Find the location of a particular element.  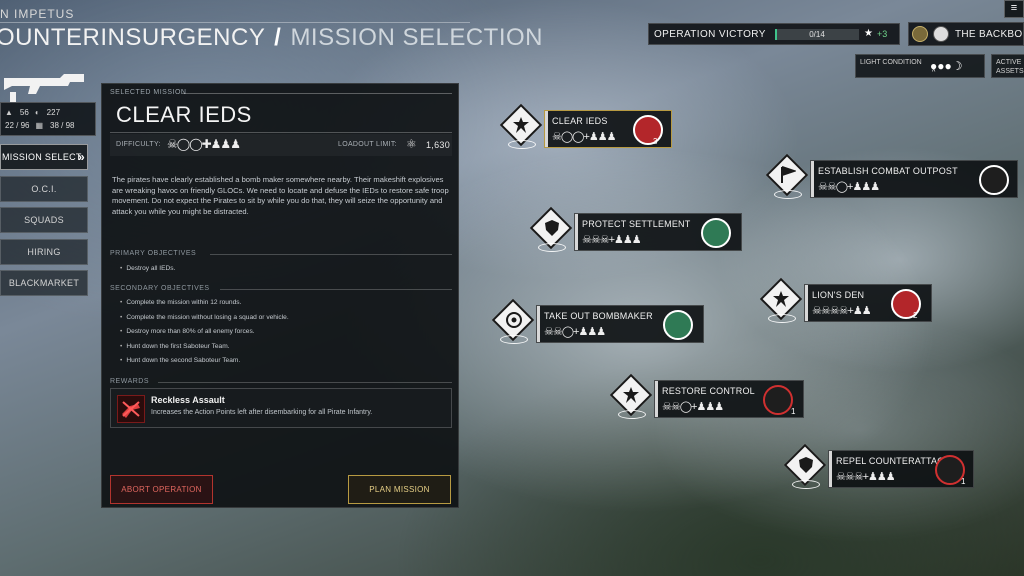

mission-type-badge-icon is located at coordinates (648, 130).